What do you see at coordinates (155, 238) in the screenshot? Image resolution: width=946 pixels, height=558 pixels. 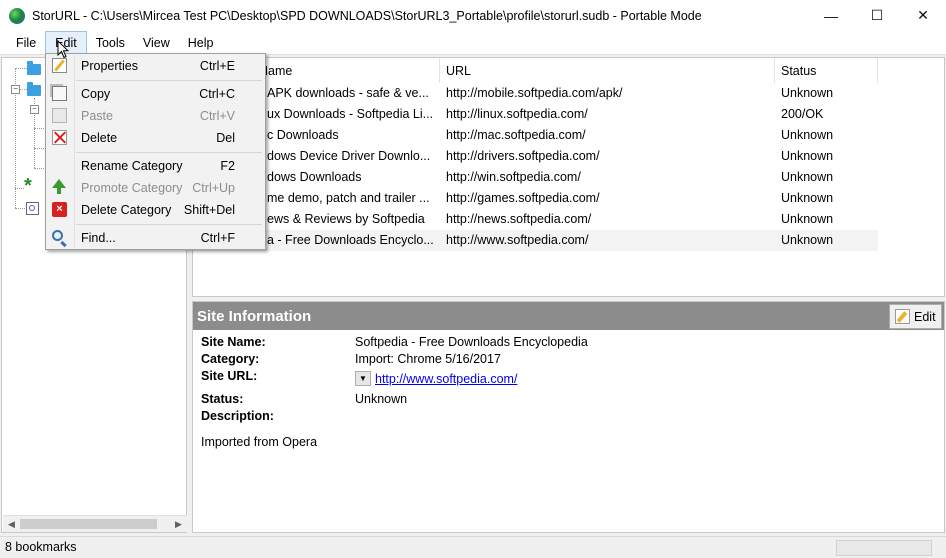 I see `menu-item-find: Find... Ctrl+F` at bounding box center [155, 238].